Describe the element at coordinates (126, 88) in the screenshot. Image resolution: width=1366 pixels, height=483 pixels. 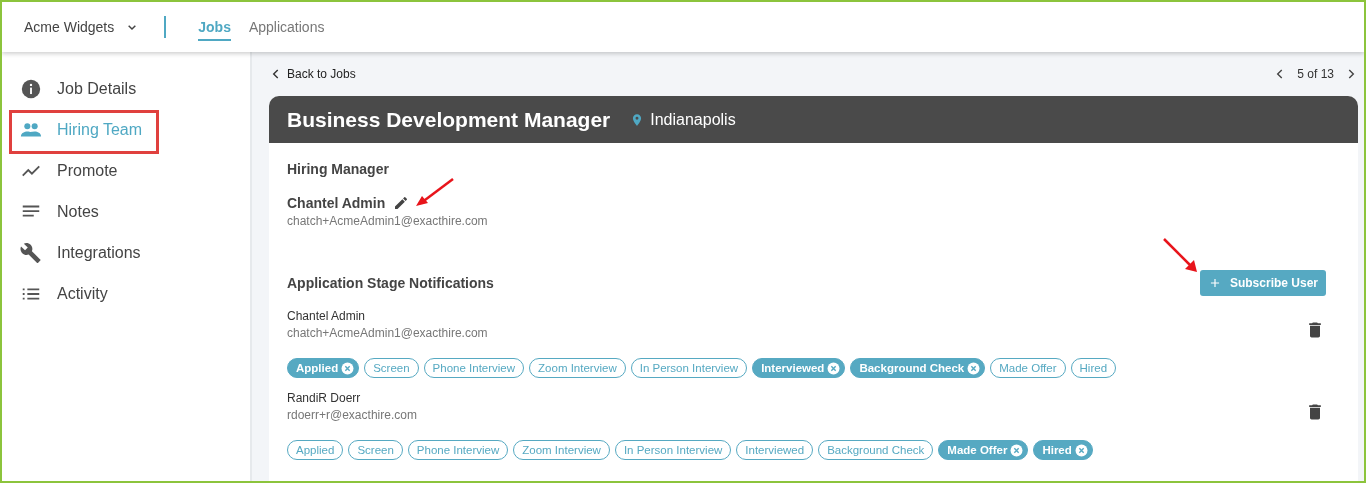
I see `sidebar-item: Job Details` at that location.